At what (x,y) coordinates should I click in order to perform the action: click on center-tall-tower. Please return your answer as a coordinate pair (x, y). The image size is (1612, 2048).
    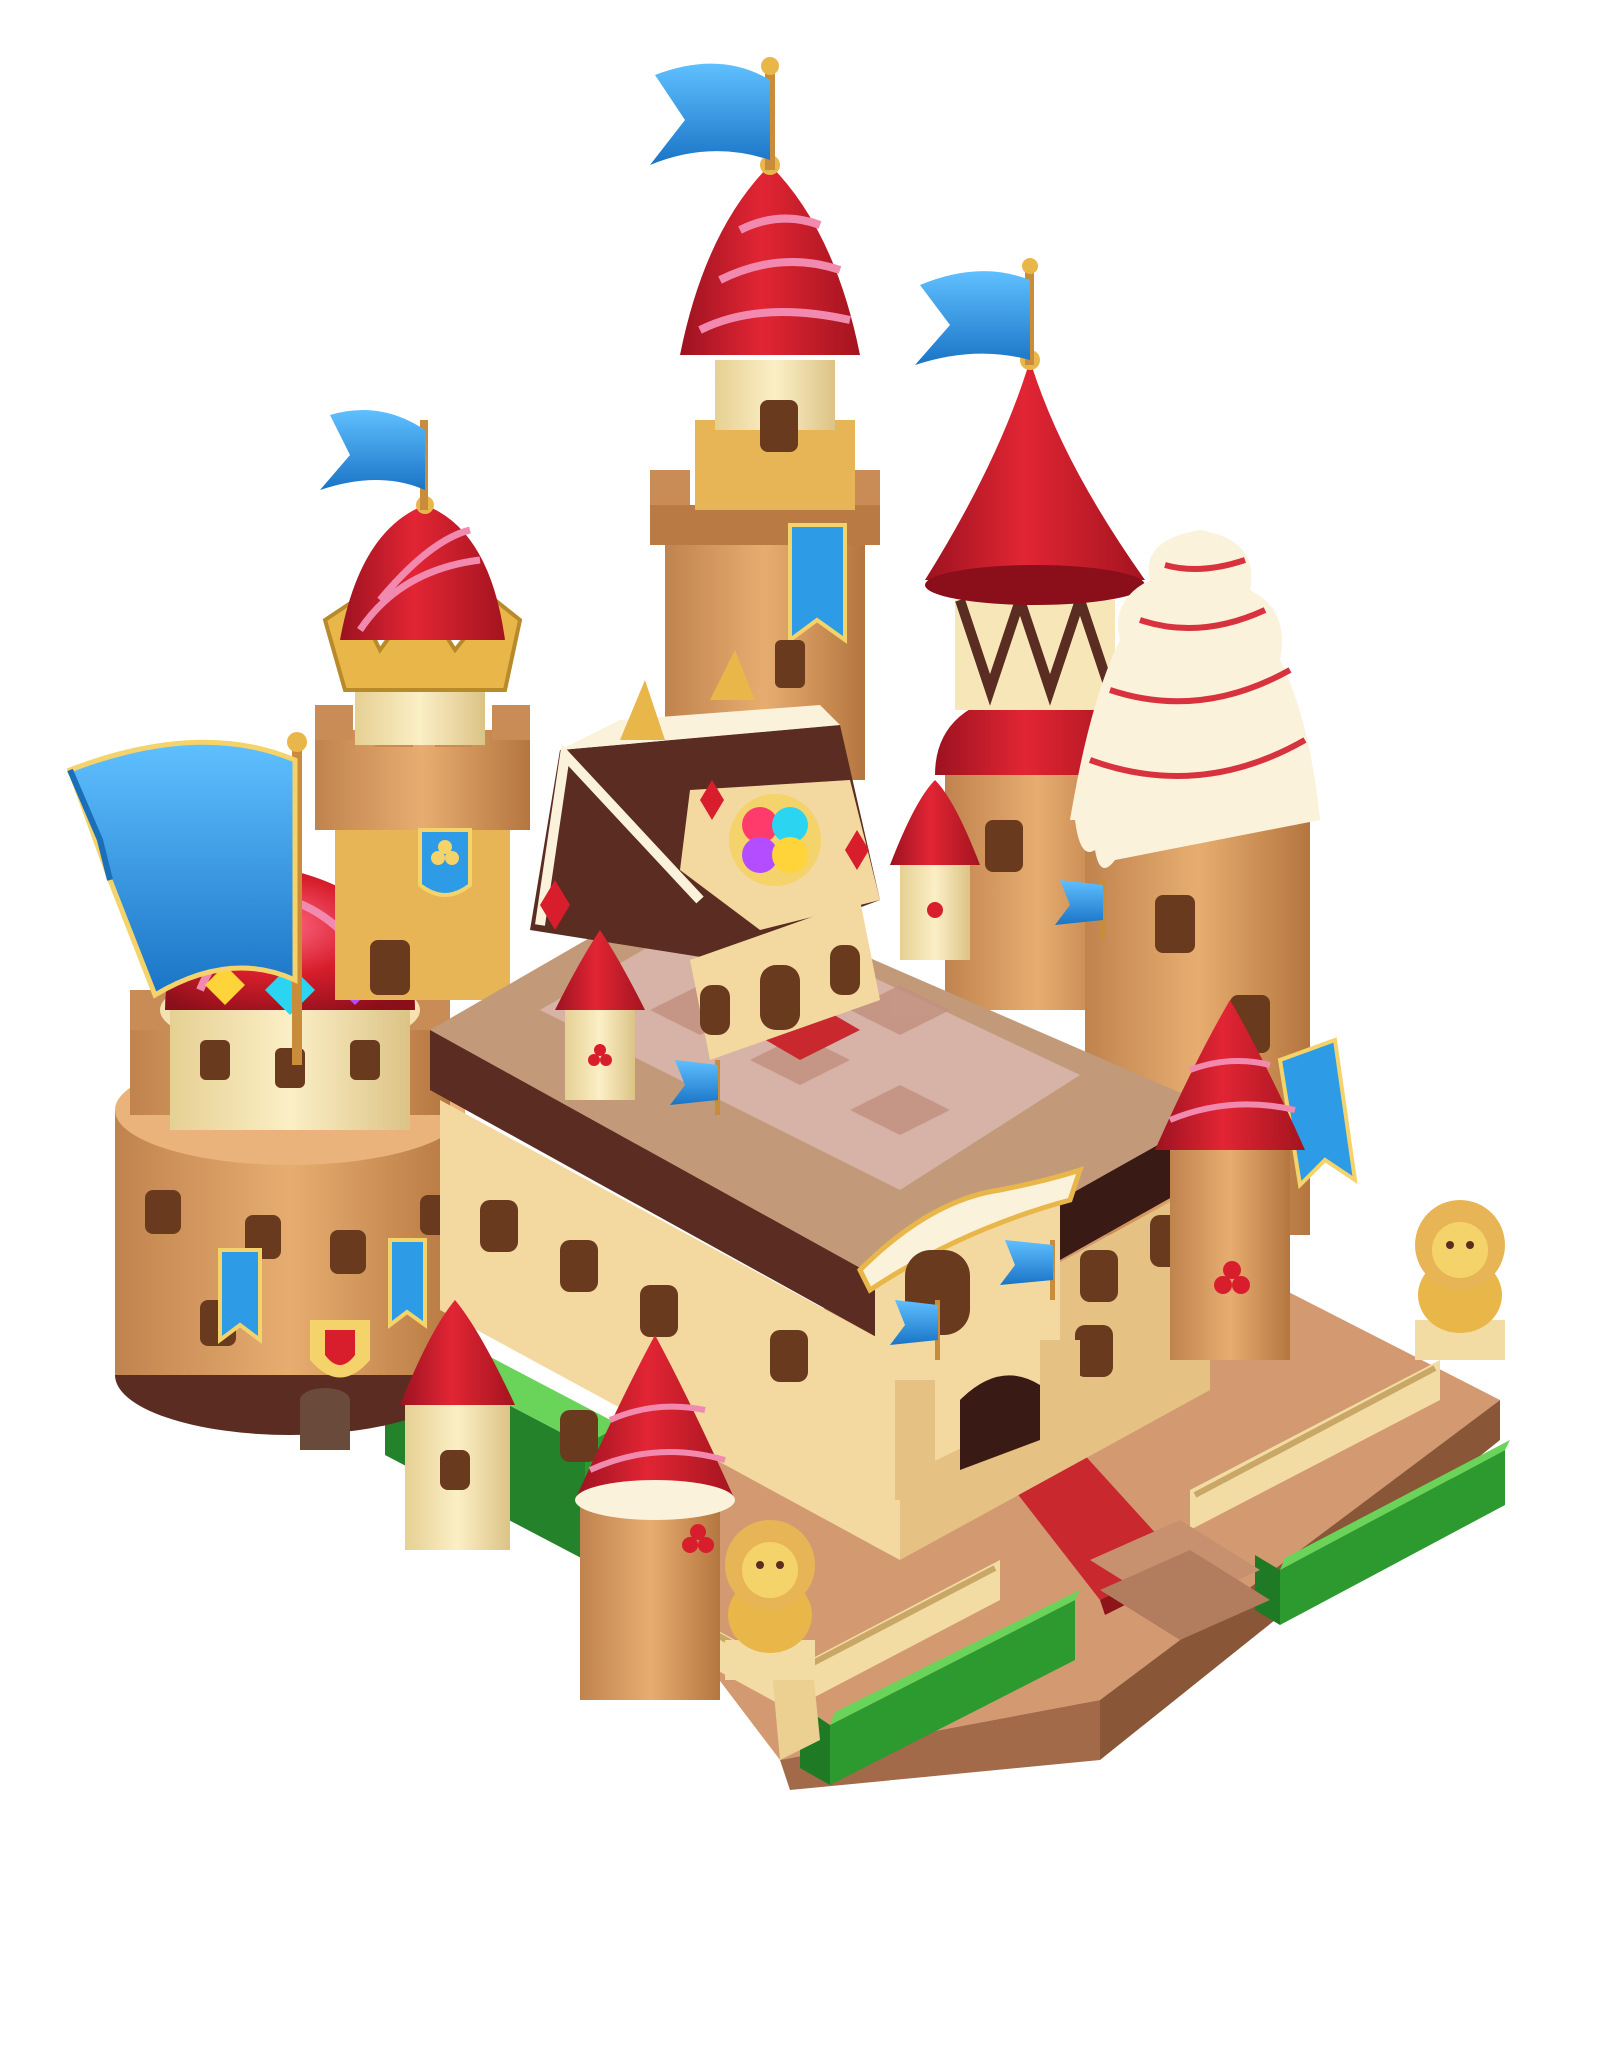
    Looking at the image, I should click on (765, 418).